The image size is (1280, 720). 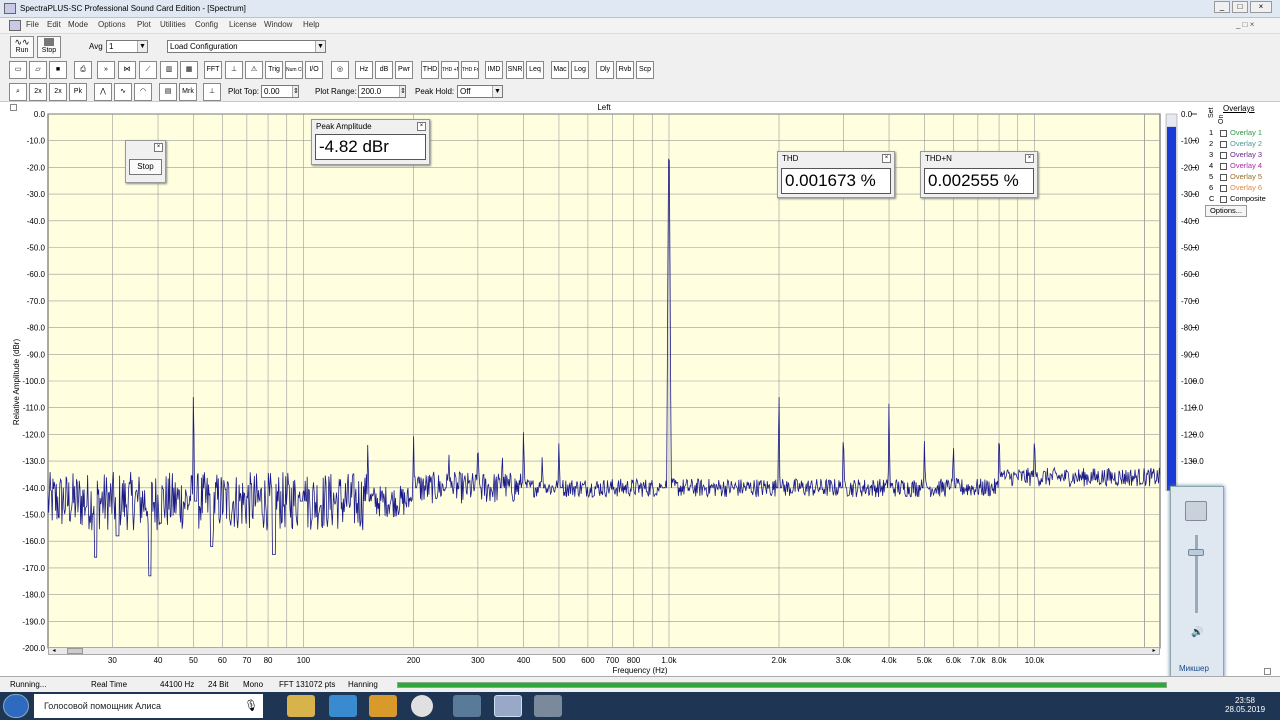 I want to click on cursor-2x-icon: 2x, so click(x=58, y=92).